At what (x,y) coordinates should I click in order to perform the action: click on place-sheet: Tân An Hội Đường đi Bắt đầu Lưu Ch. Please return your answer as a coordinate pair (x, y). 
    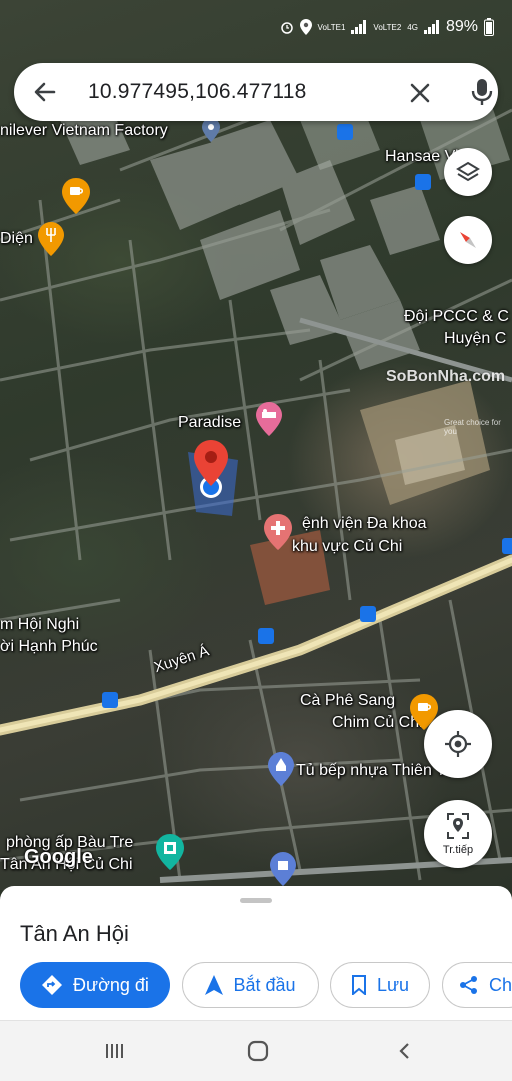
    Looking at the image, I should click on (256, 953).